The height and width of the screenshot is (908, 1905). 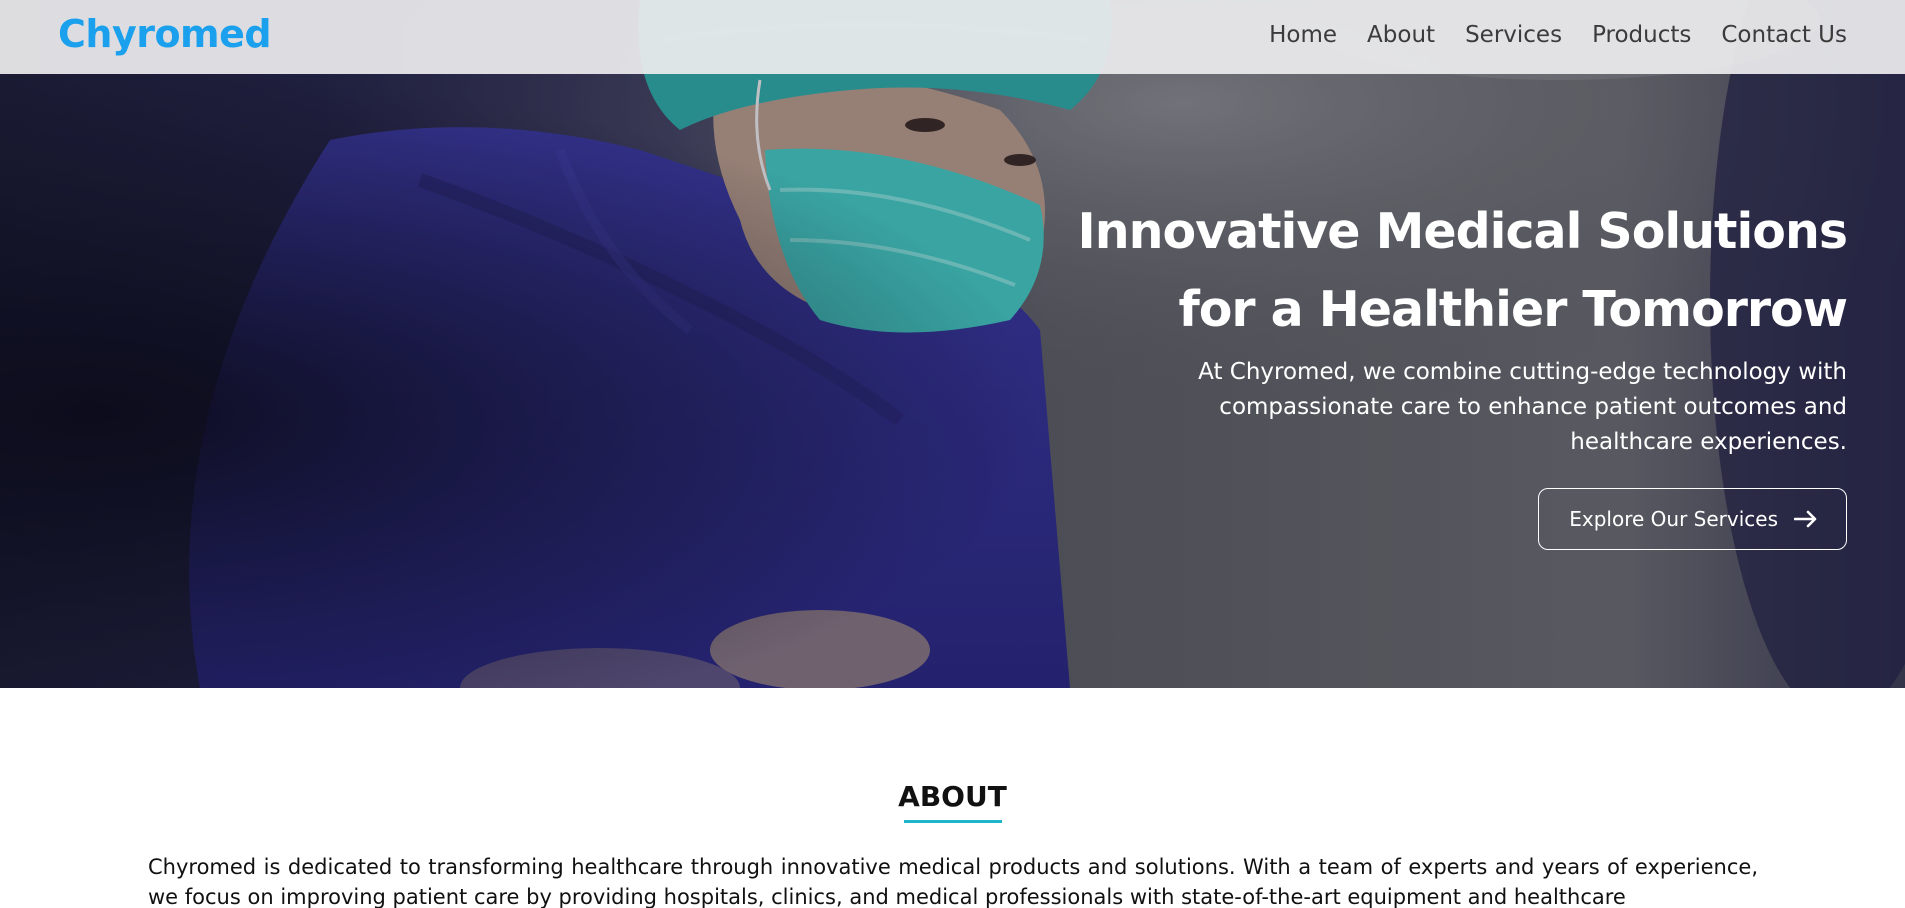 I want to click on explore-services-button: Explore Our Services, so click(x=1692, y=519).